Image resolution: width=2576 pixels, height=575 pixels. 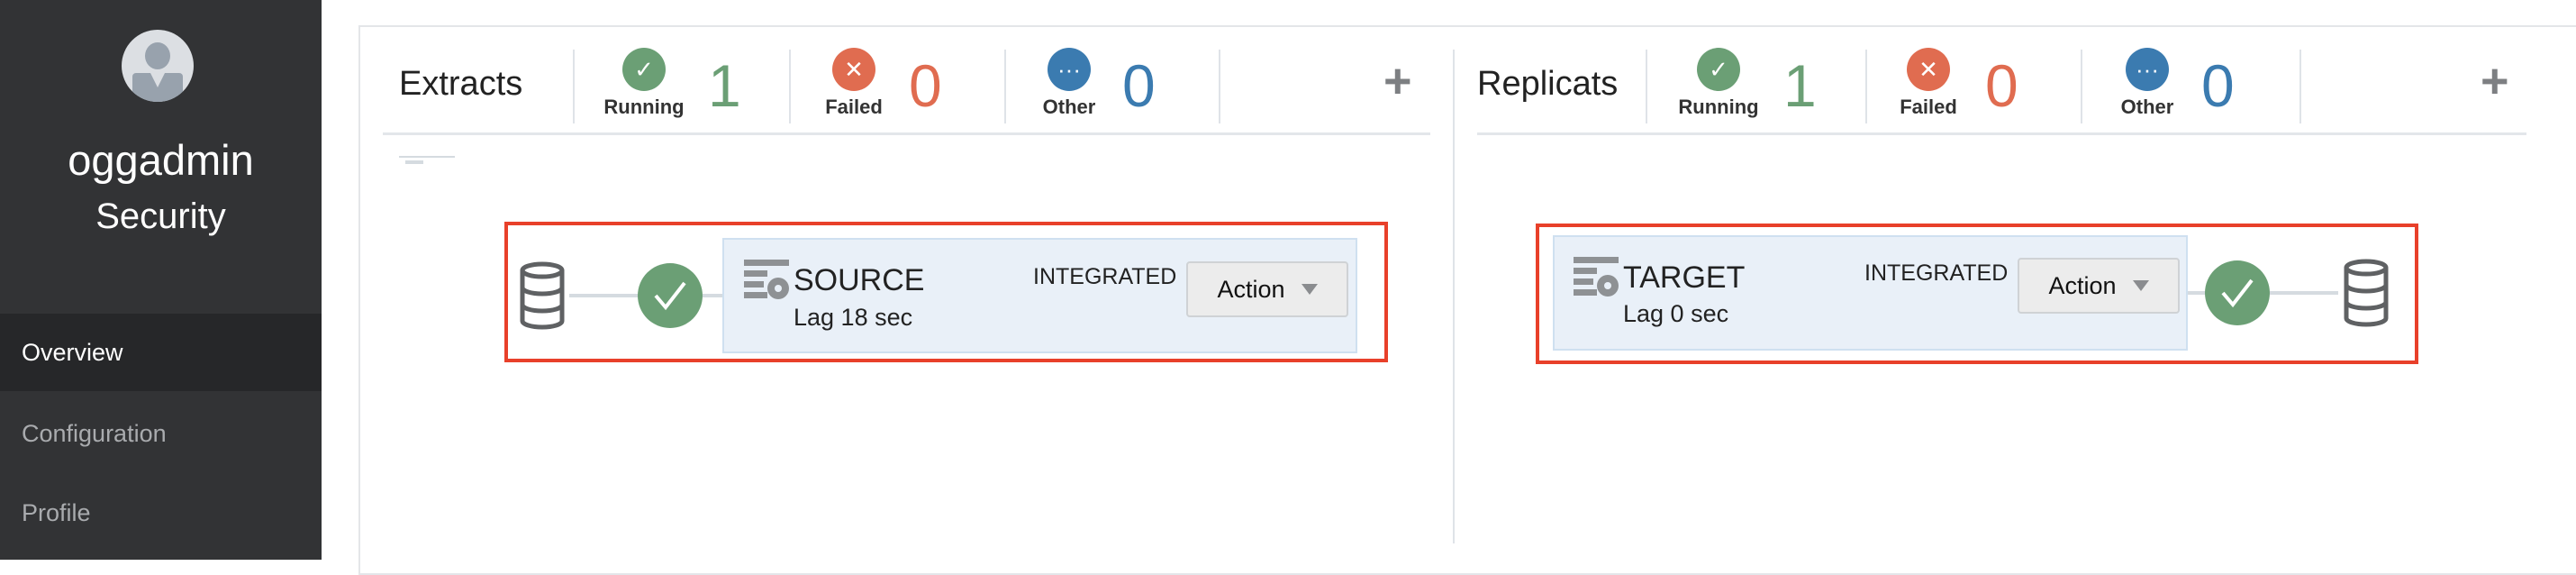 I want to click on extract-type: INTEGRATED, so click(x=1105, y=277).